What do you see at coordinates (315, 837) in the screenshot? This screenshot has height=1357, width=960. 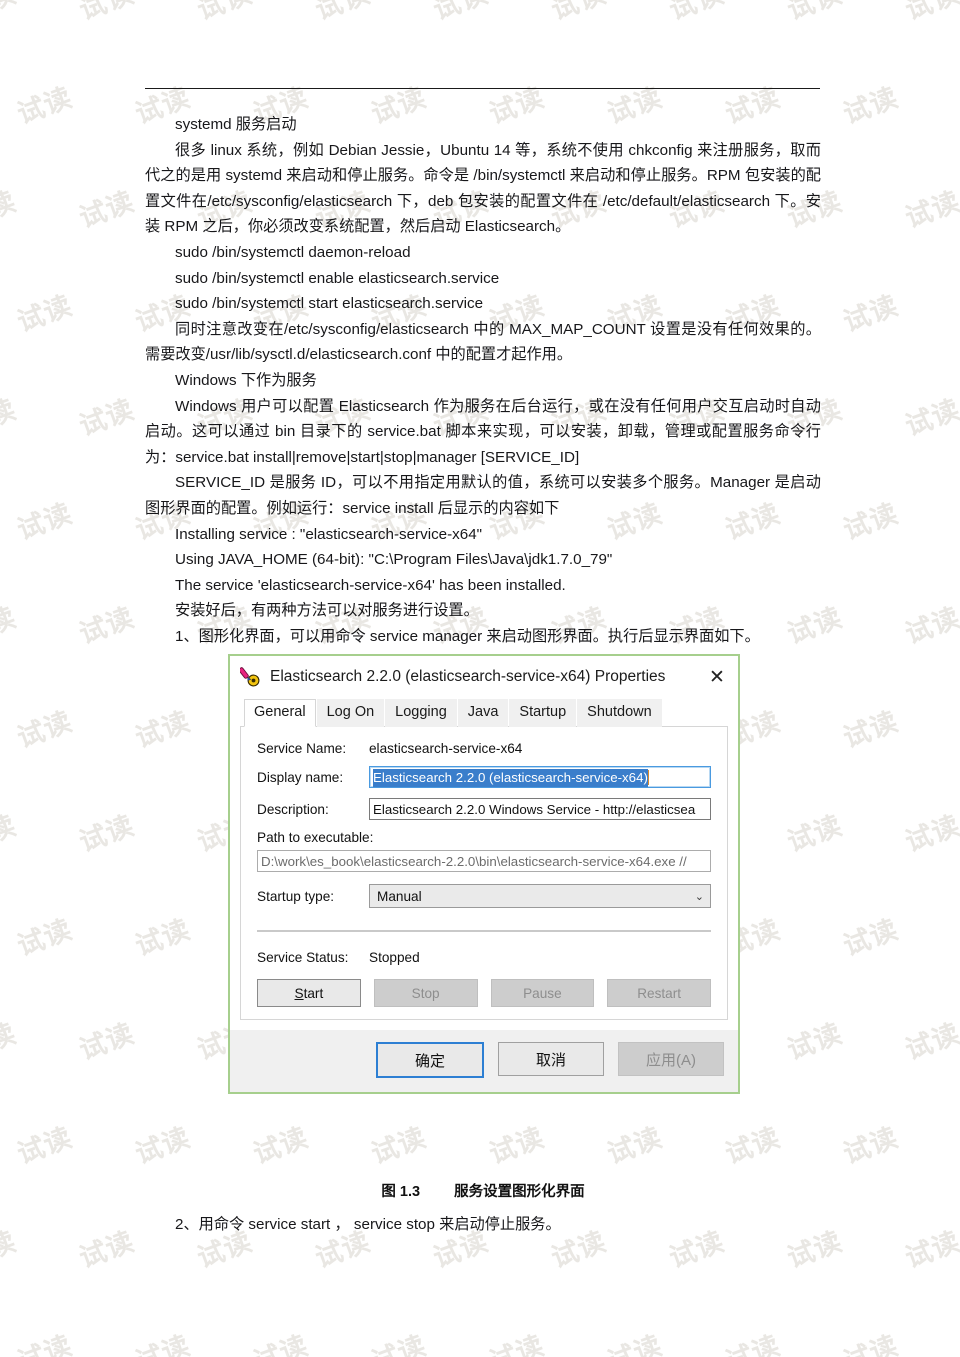 I see `path-to-executable-label: Path to executable:` at bounding box center [315, 837].